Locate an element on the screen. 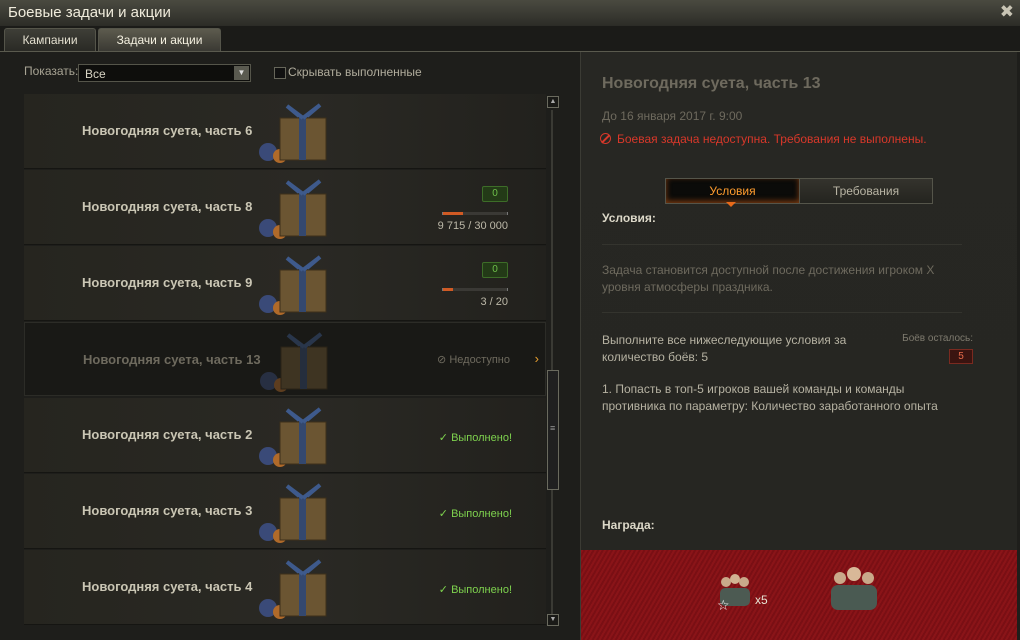  window-title: Боевые задачи и акции is located at coordinates (89, 12).